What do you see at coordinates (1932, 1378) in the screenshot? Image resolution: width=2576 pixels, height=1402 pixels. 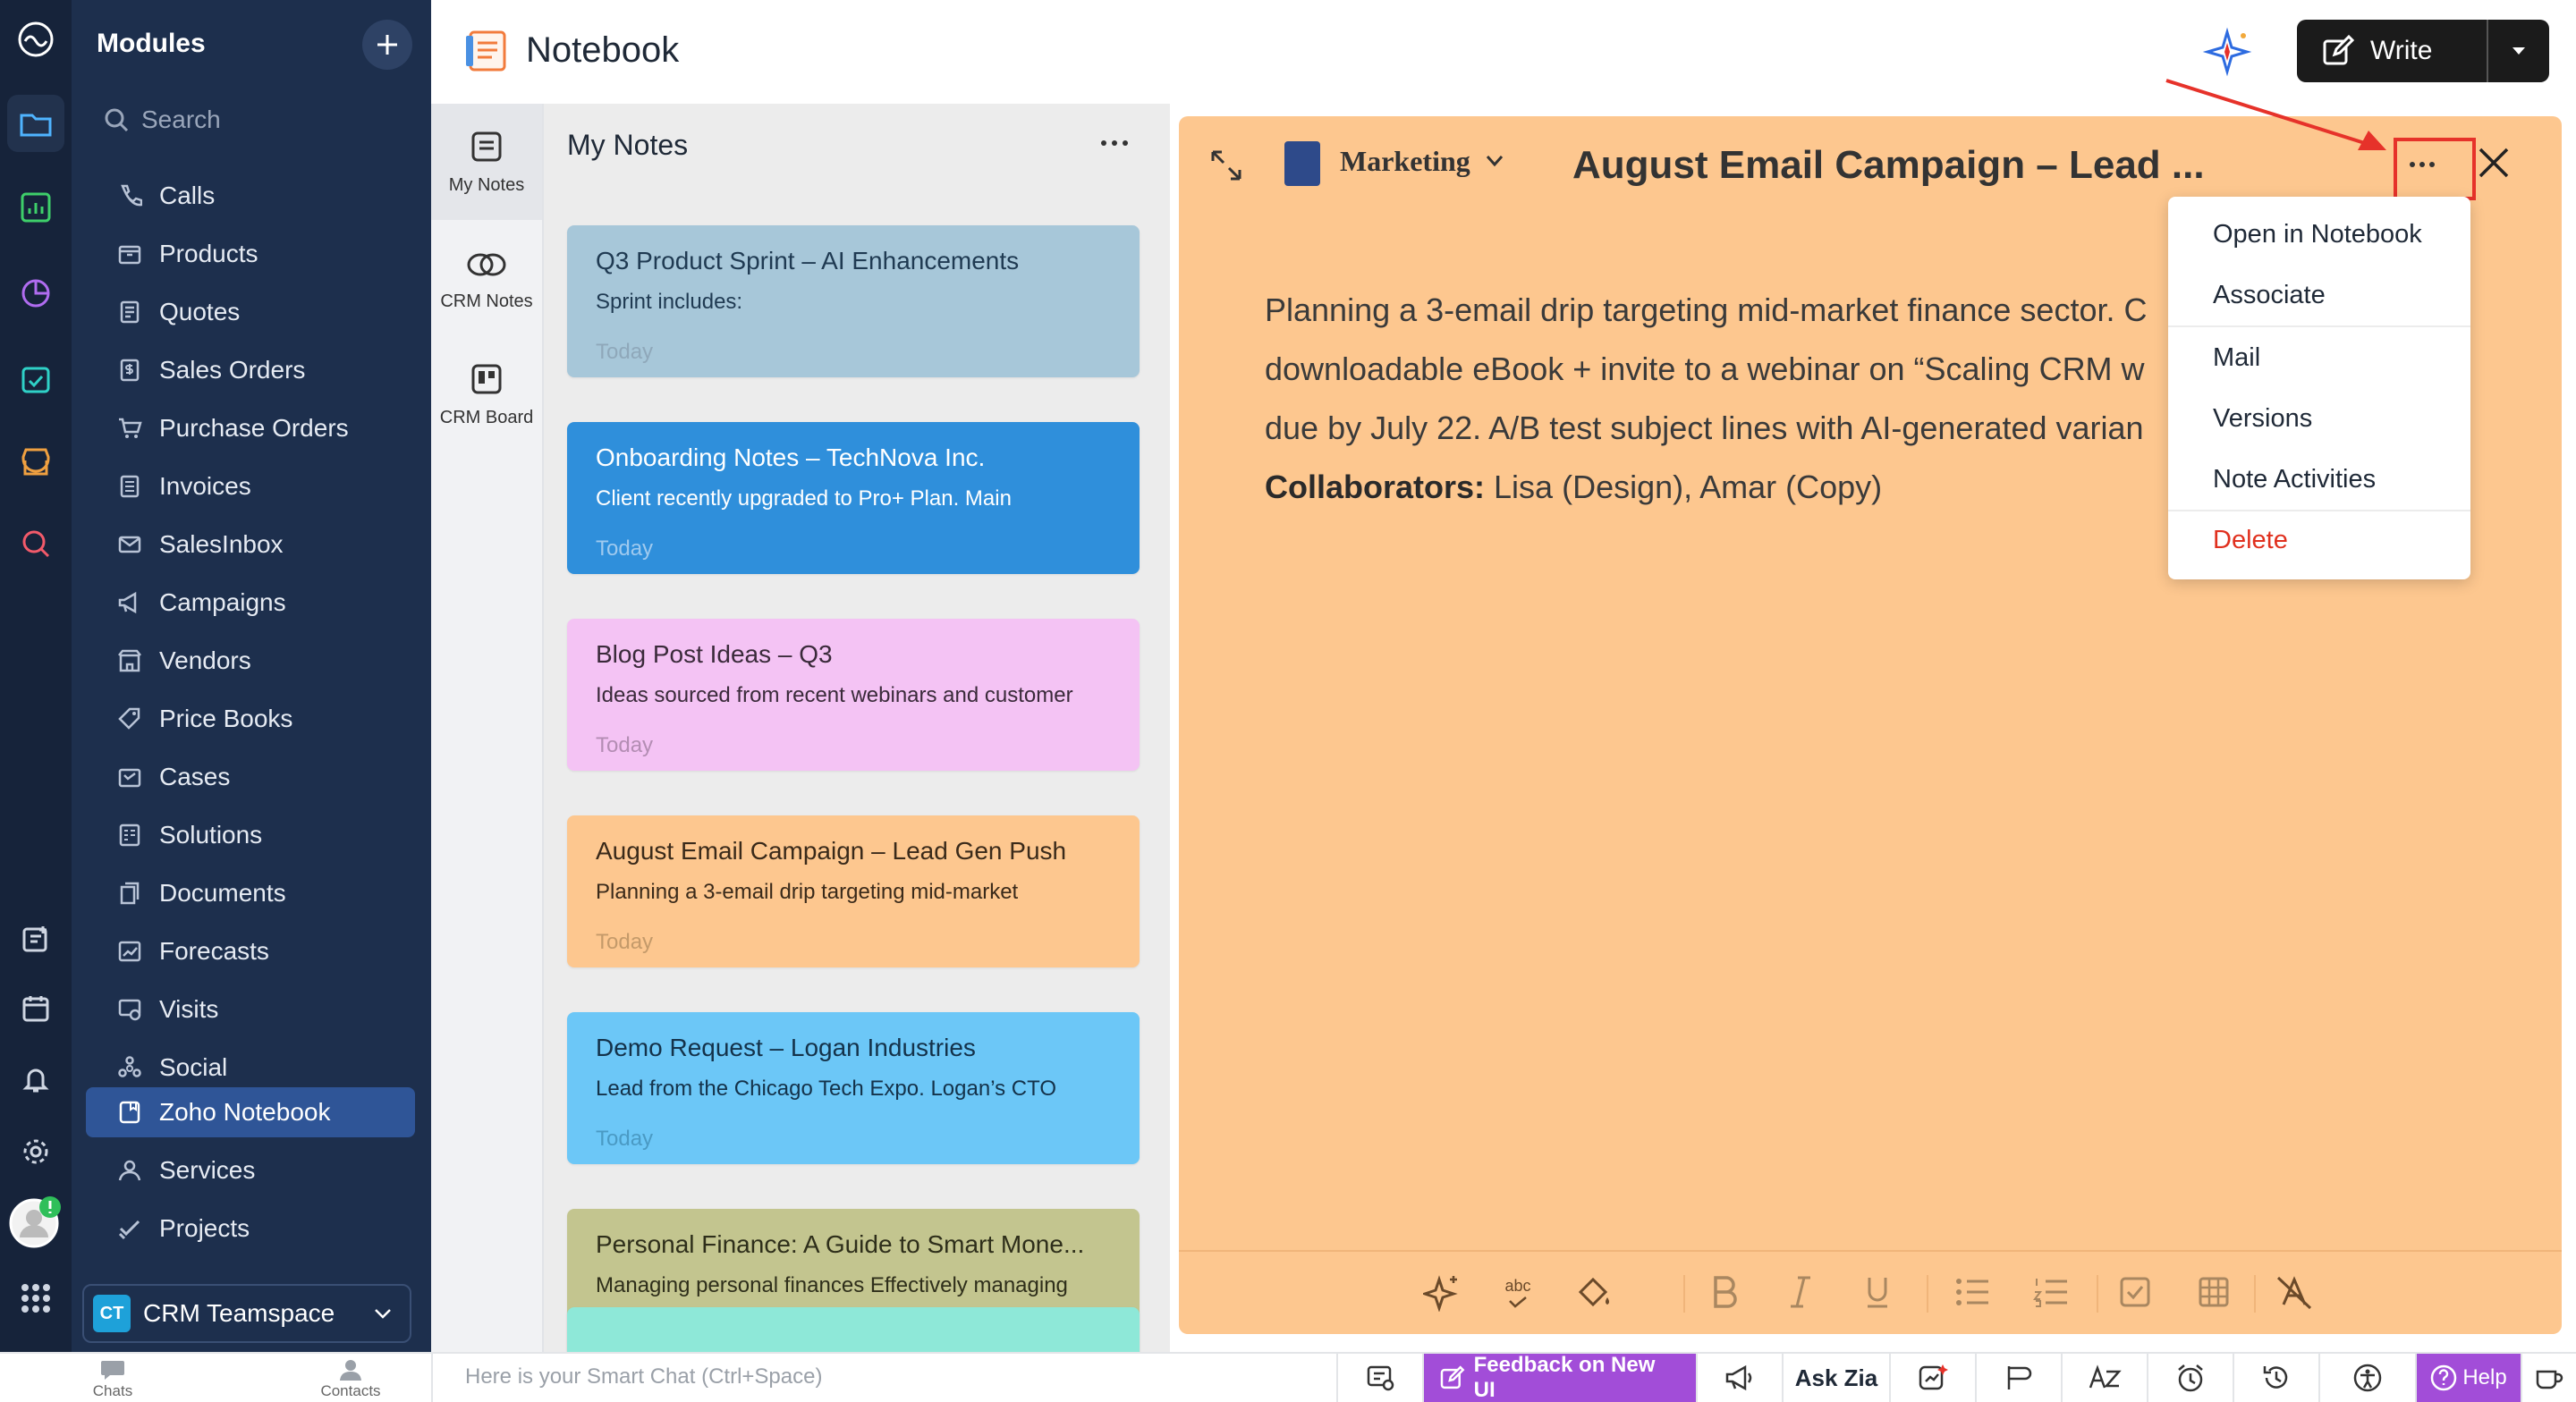 I see `zia-insights-icon` at bounding box center [1932, 1378].